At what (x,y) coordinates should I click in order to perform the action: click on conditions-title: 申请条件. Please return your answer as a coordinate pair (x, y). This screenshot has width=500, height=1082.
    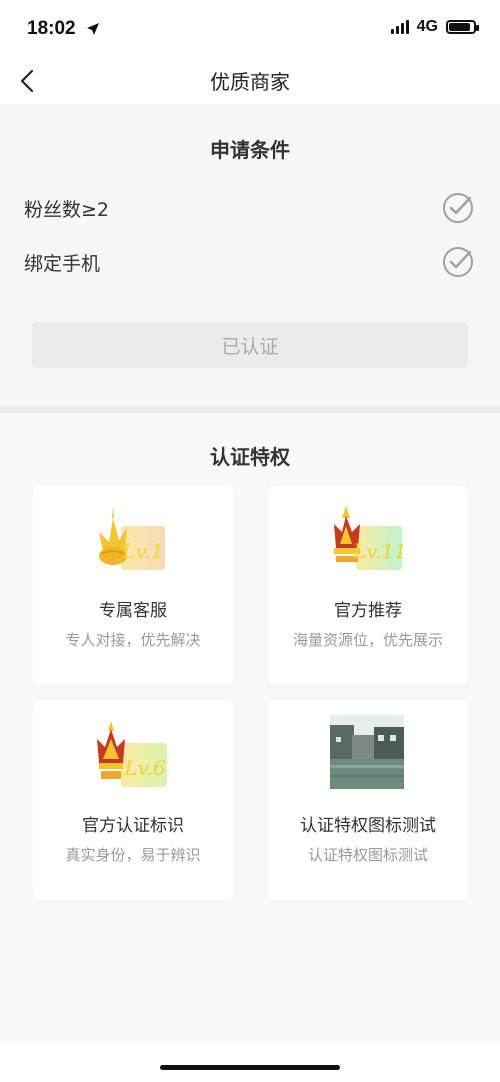
    Looking at the image, I should click on (250, 150).